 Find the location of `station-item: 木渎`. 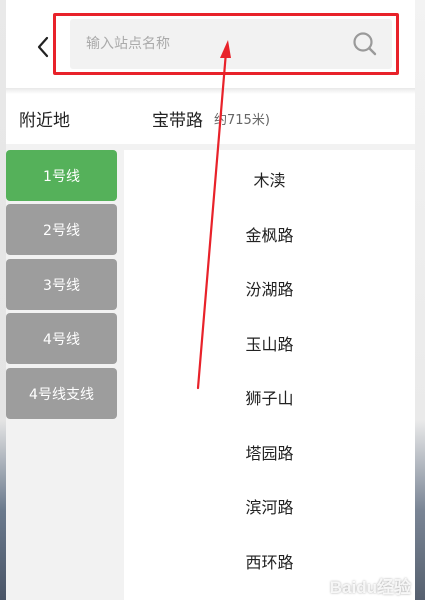

station-item: 木渎 is located at coordinates (269, 179).